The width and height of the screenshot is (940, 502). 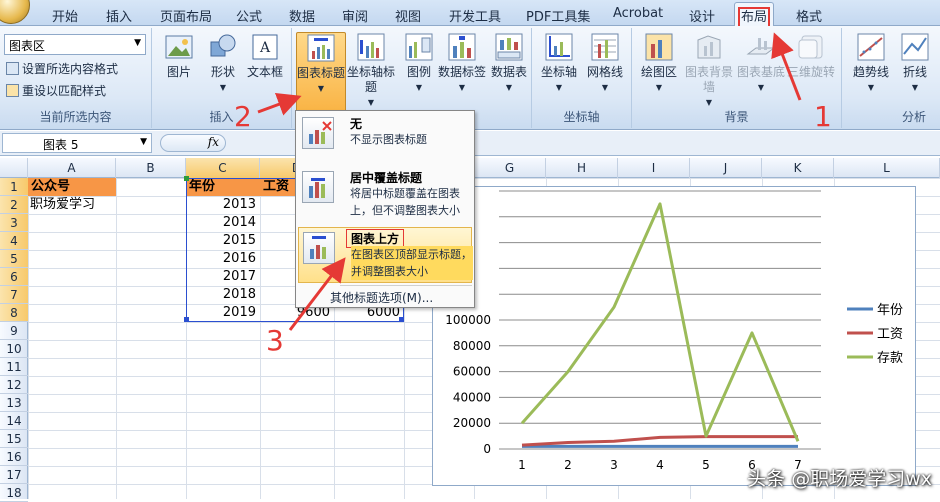 I want to click on 3d-rotation-button: 三维旋转, so click(x=811, y=56).